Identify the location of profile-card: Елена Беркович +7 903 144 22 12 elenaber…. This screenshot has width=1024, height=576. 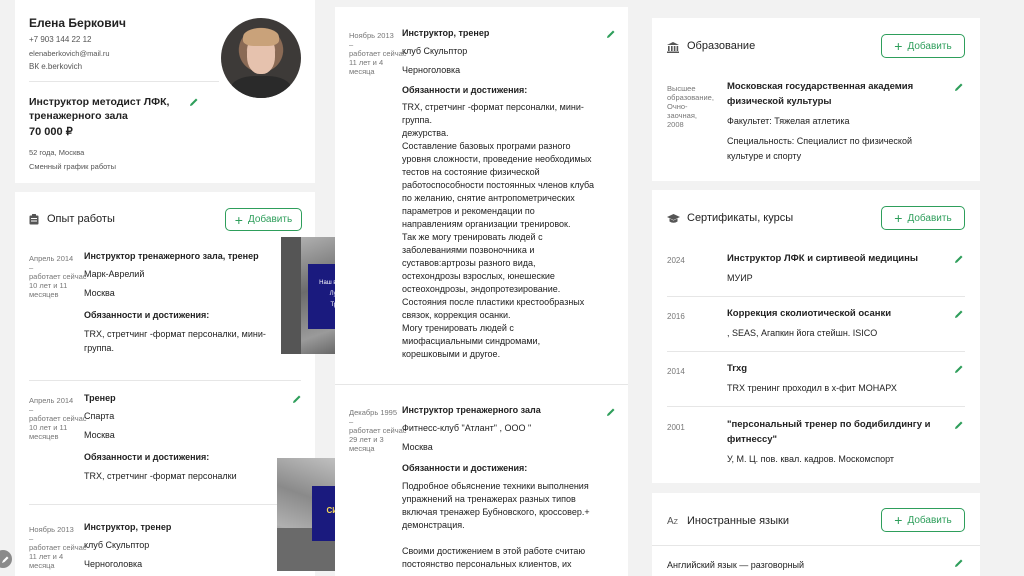
(165, 91).